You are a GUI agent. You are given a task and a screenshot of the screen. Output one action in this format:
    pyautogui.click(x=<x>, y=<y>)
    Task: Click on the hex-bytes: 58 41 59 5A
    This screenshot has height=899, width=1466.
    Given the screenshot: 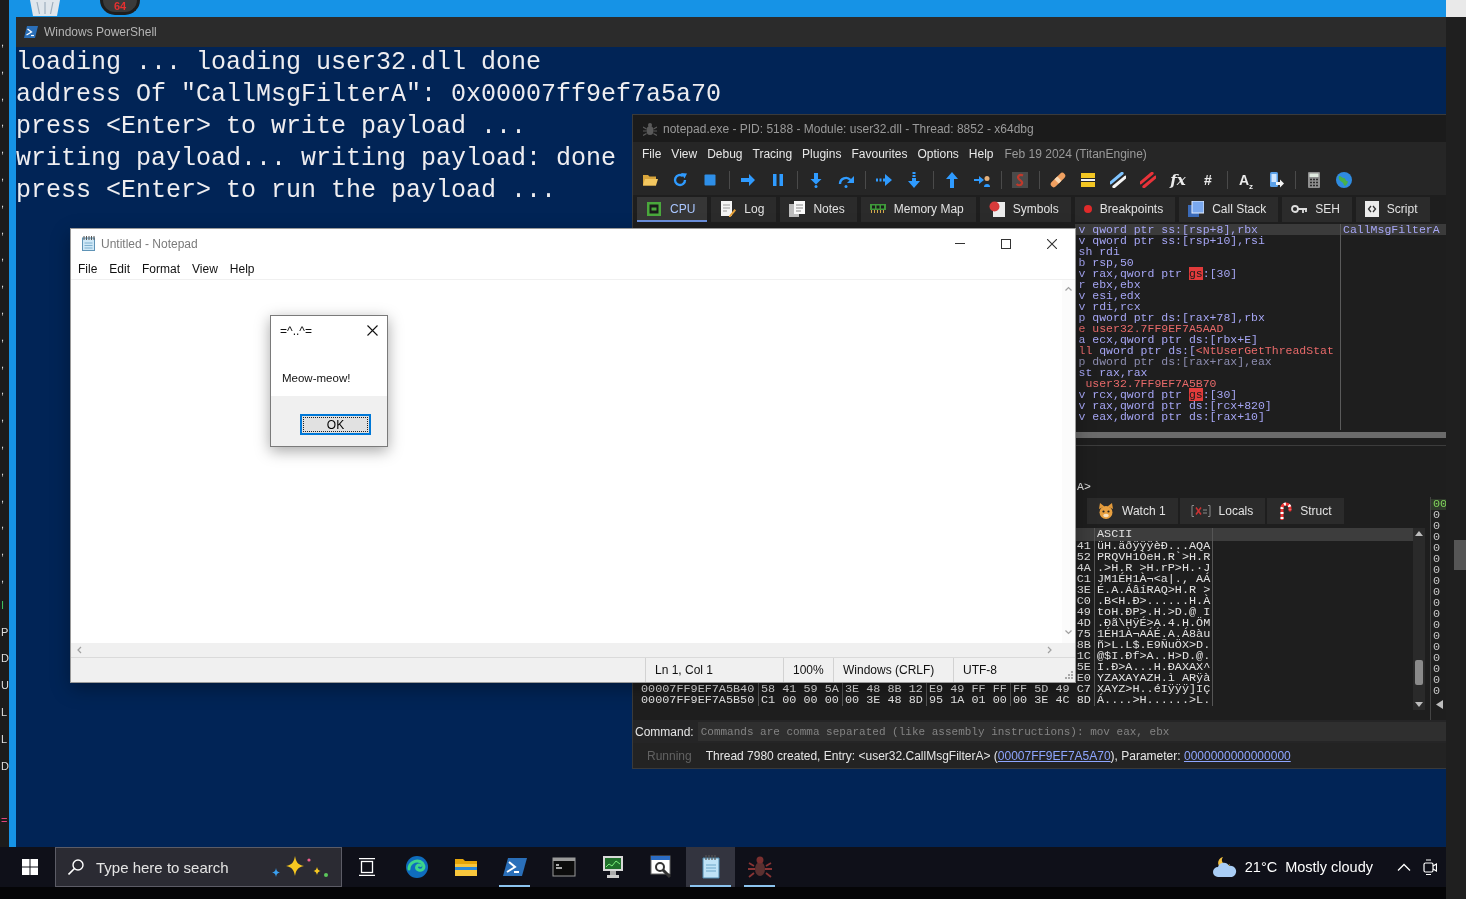 What is the action you would take?
    pyautogui.click(x=800, y=689)
    